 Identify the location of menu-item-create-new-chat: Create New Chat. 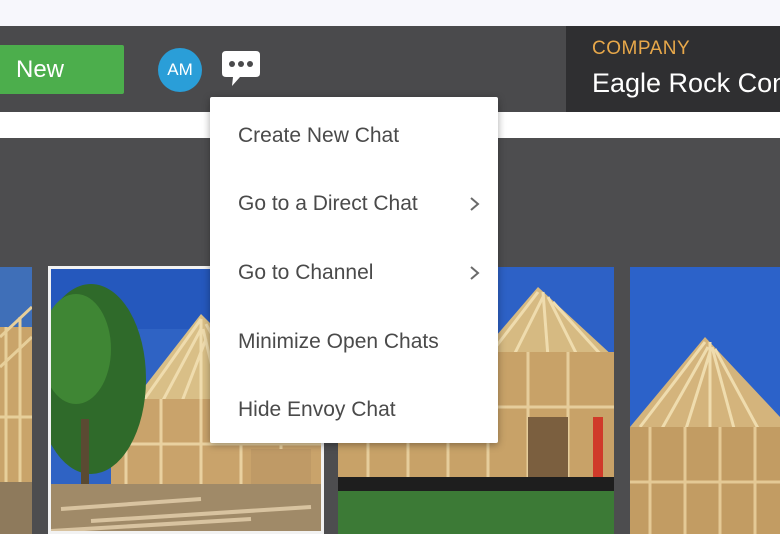
(354, 136).